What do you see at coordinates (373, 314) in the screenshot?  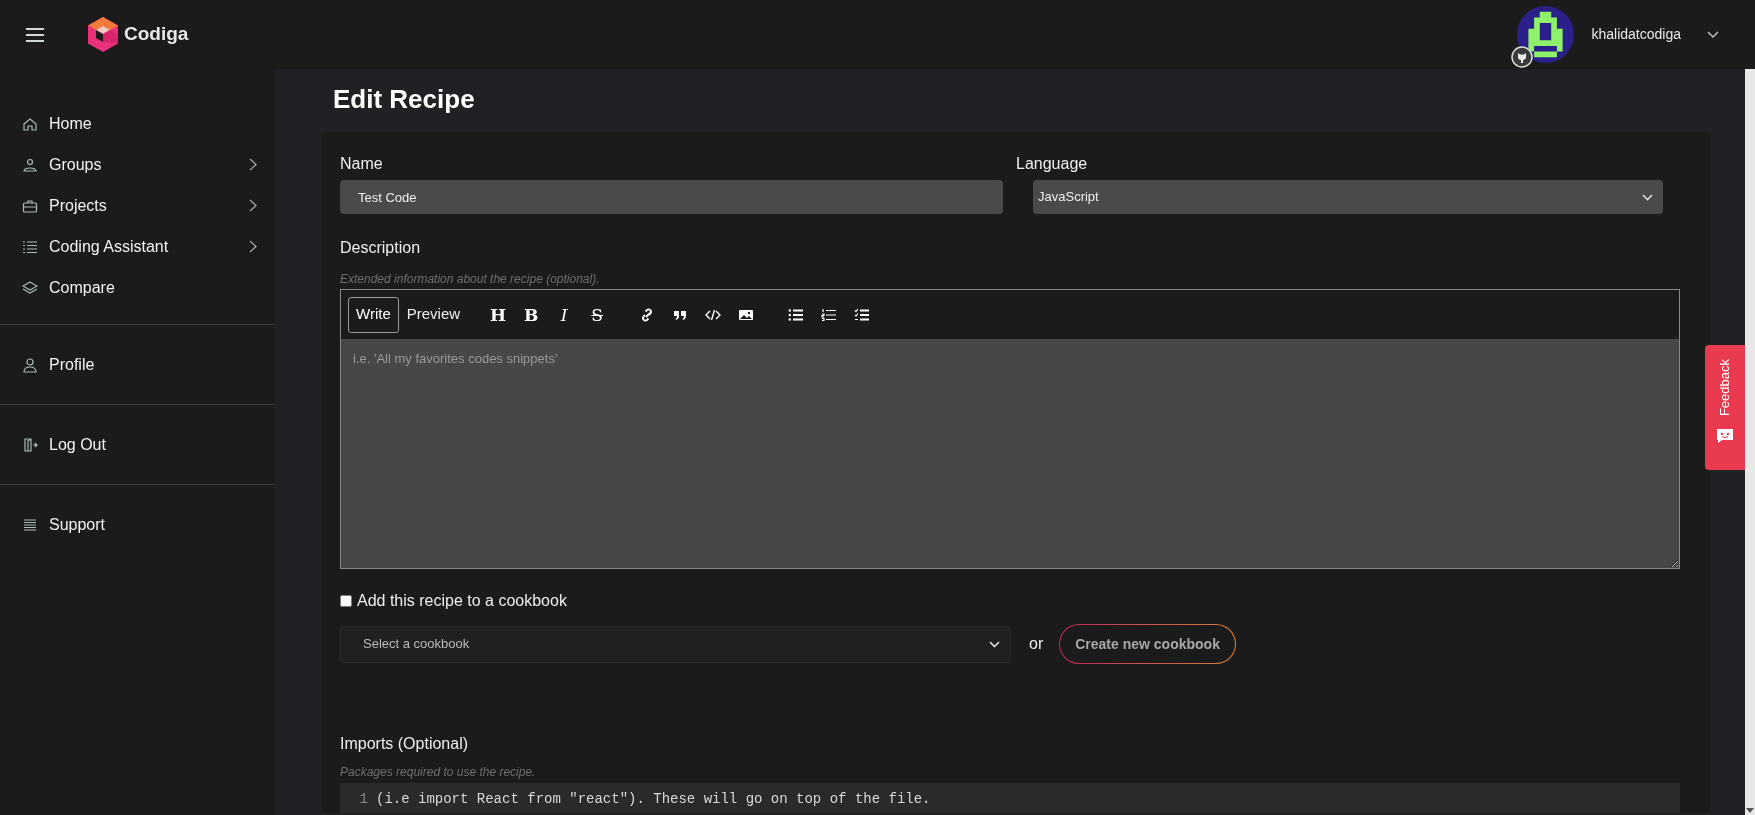 I see `editor-tab: Write` at bounding box center [373, 314].